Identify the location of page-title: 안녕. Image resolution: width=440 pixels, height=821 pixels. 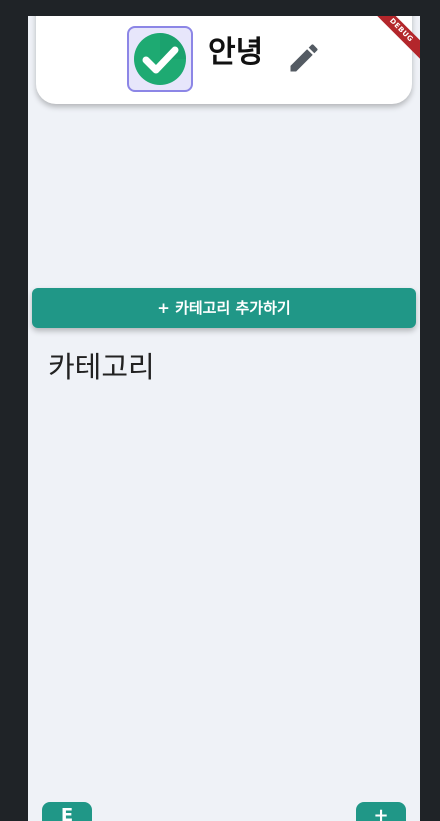
(236, 52).